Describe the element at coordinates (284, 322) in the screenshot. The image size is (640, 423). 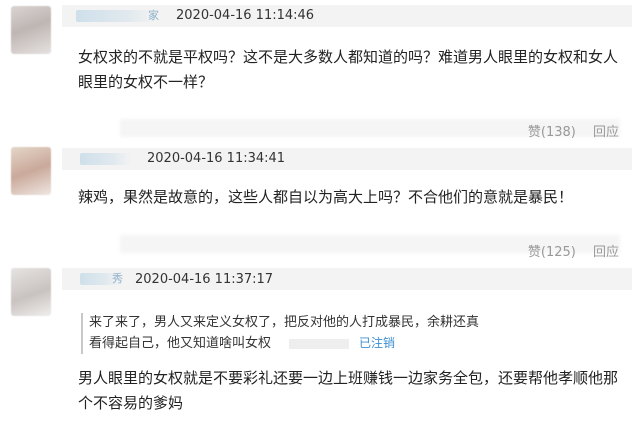
I see `quote-line: 来了来了，男人又来定义女权了，把反对他的人打成暴民，余耕还真` at that location.